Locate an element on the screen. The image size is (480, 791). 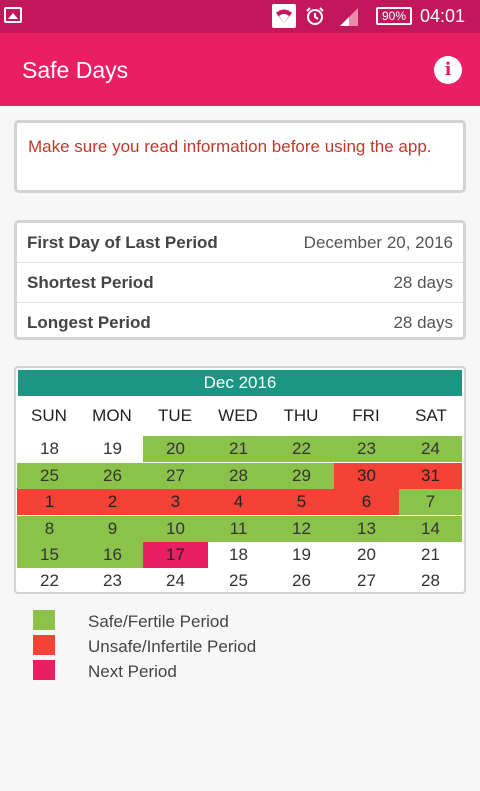
weekday-header-sun: SUN is located at coordinates (49, 415).